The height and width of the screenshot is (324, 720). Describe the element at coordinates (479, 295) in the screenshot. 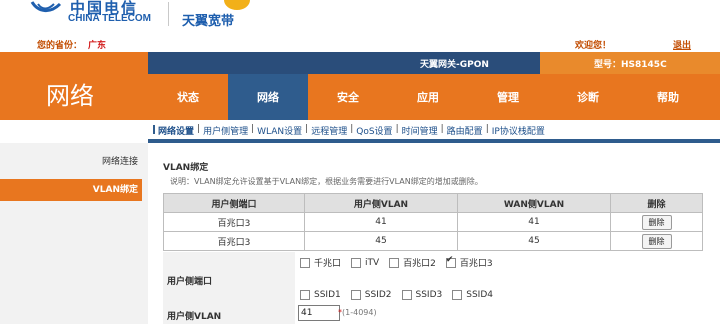

I see `checkbox-label: SSID4` at that location.